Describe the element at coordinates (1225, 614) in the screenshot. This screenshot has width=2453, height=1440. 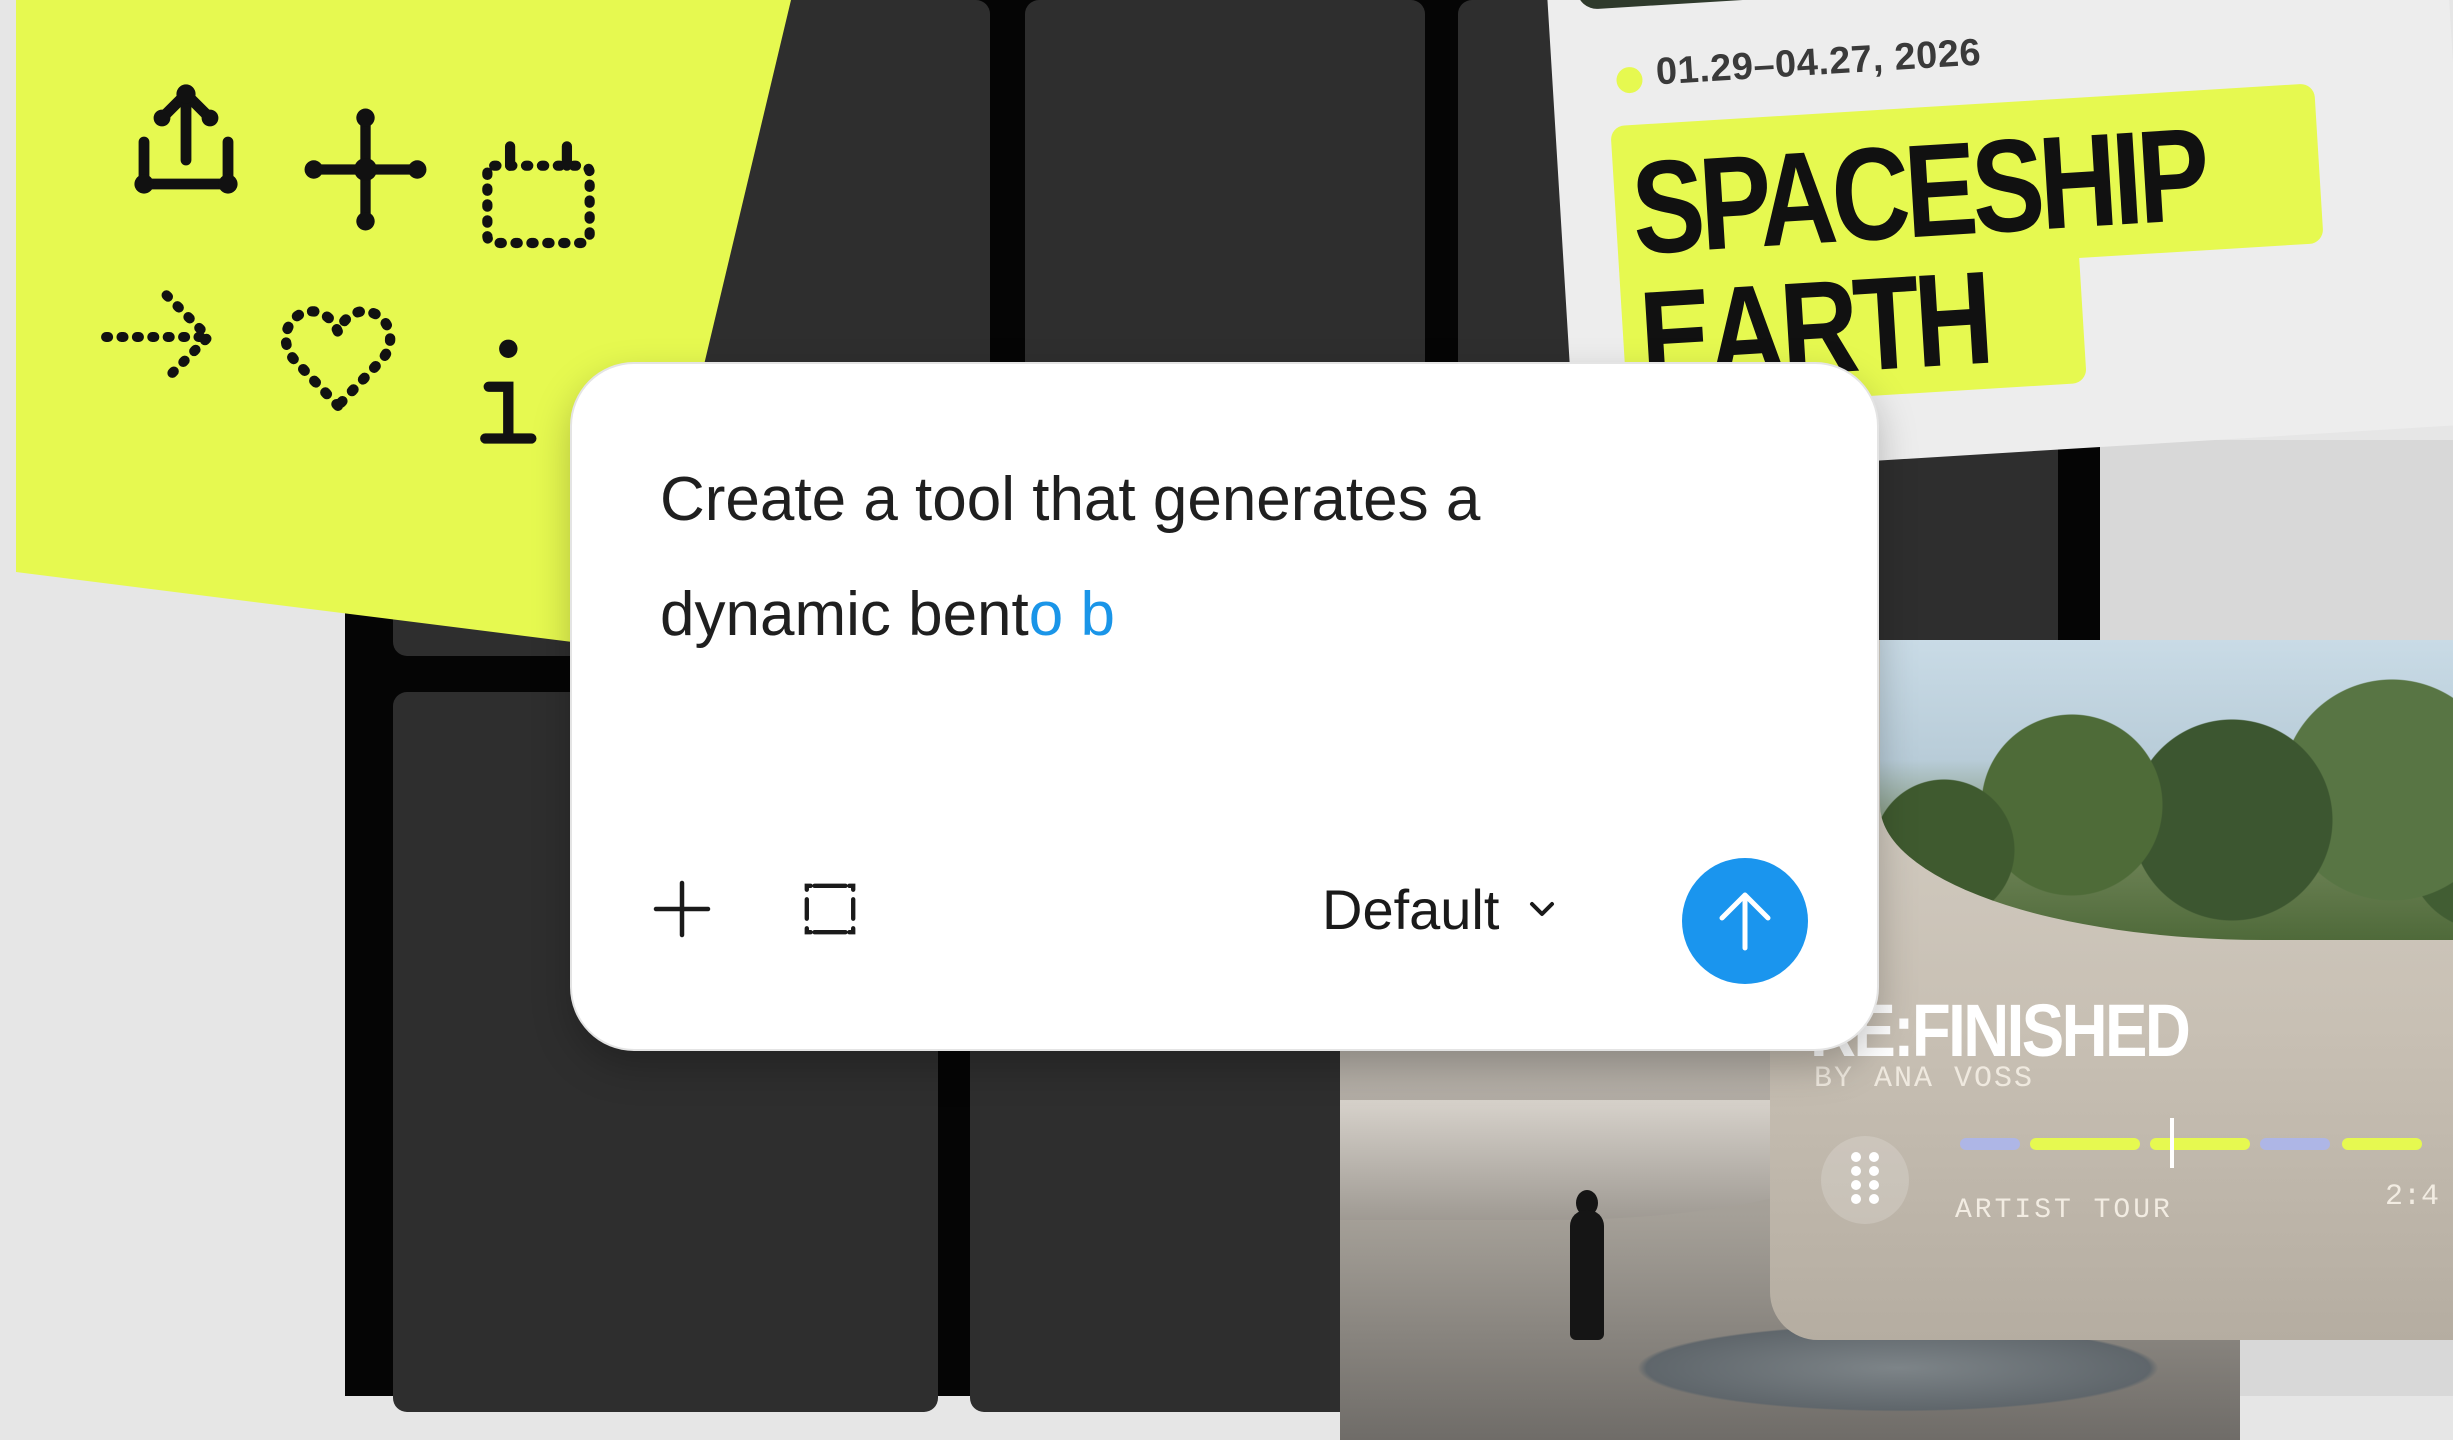
I see `prompt-line-2: dynamic bento b` at that location.